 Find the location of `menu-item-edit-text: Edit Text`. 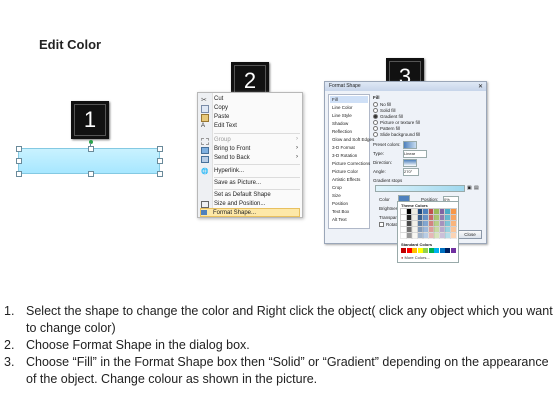

menu-item-edit-text: Edit Text is located at coordinates (225, 126).